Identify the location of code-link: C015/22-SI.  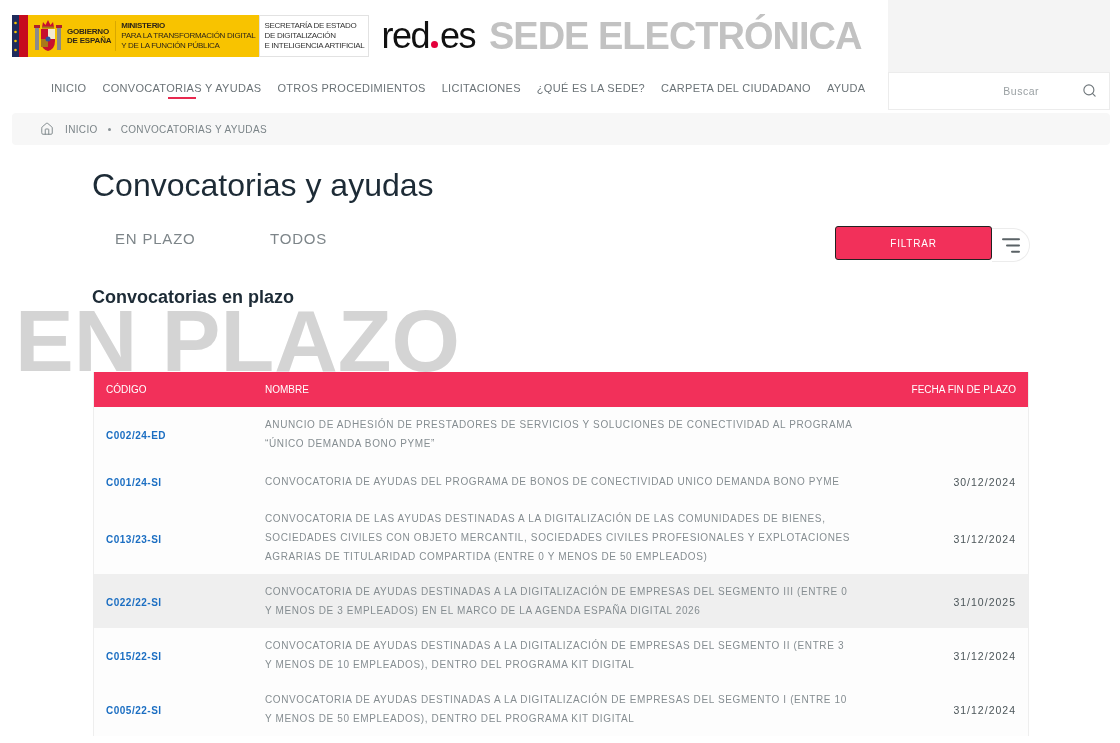
(134, 656).